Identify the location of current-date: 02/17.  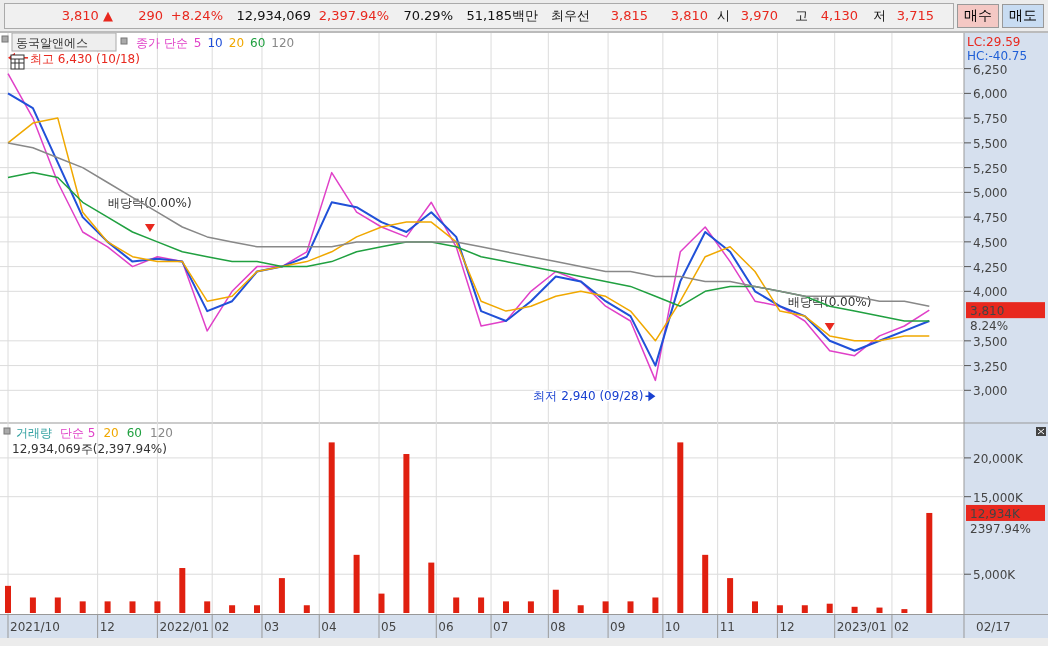
(993, 627).